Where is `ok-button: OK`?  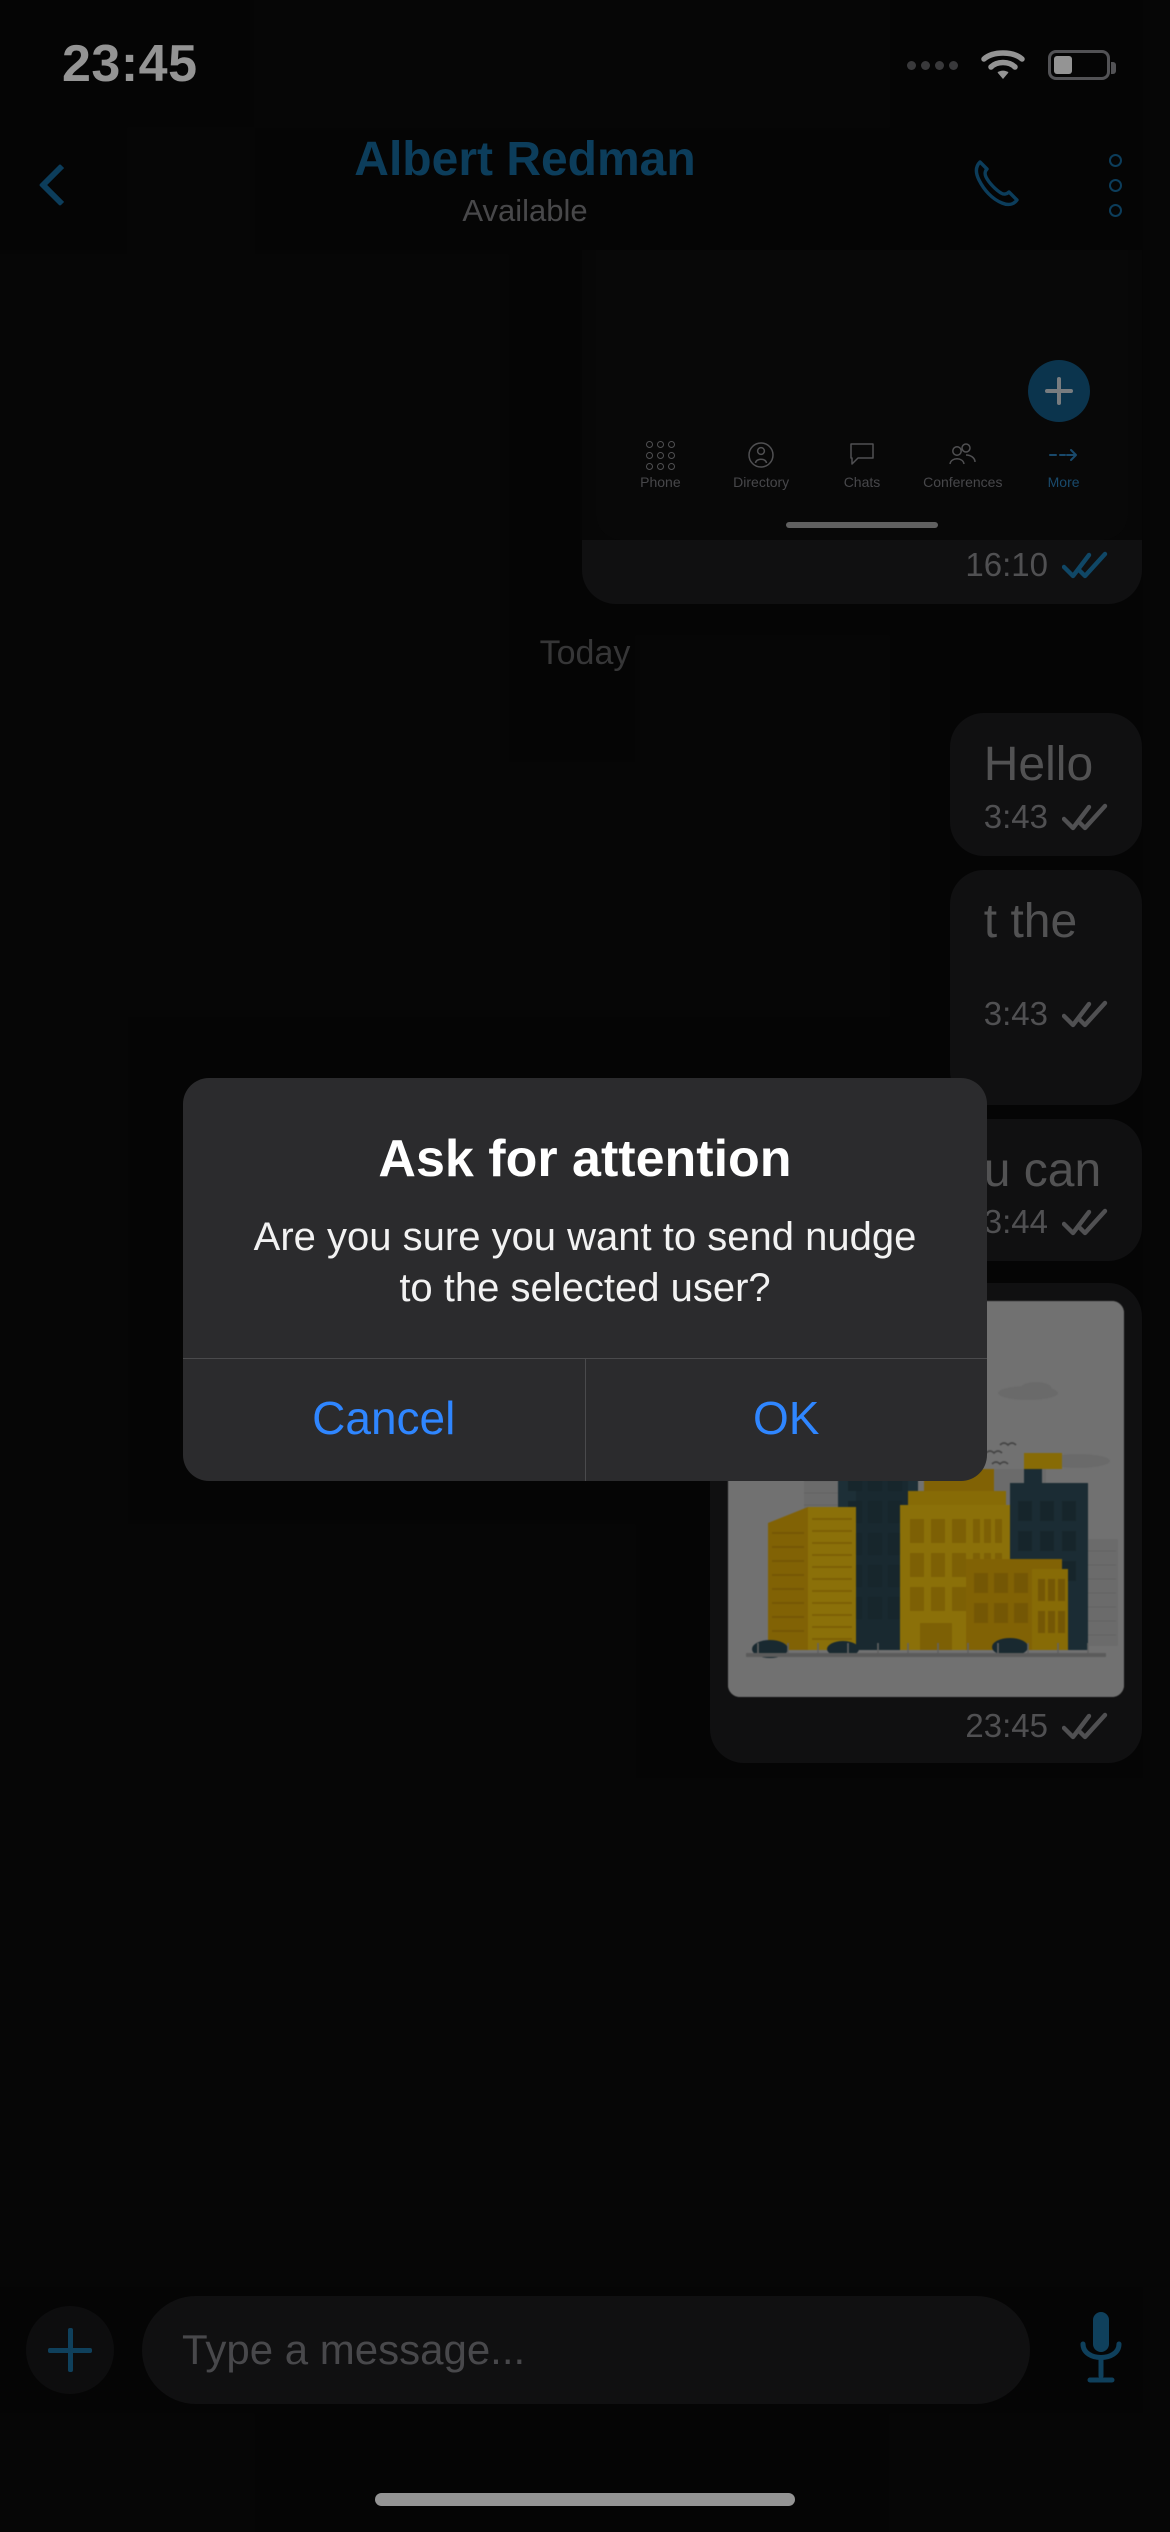 ok-button: OK is located at coordinates (786, 1420).